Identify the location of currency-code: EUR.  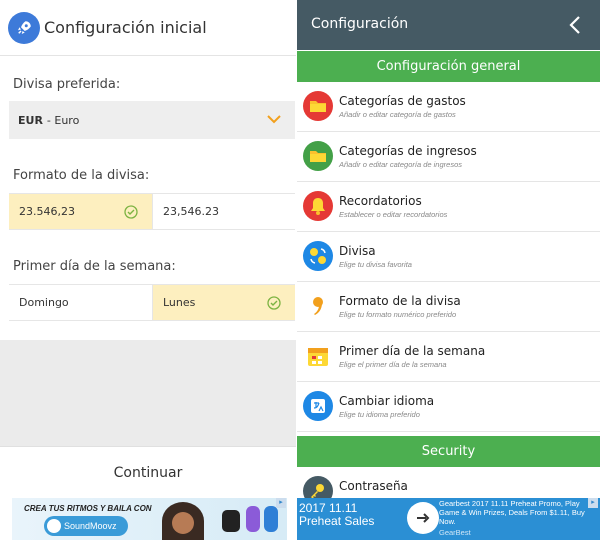
(30, 120).